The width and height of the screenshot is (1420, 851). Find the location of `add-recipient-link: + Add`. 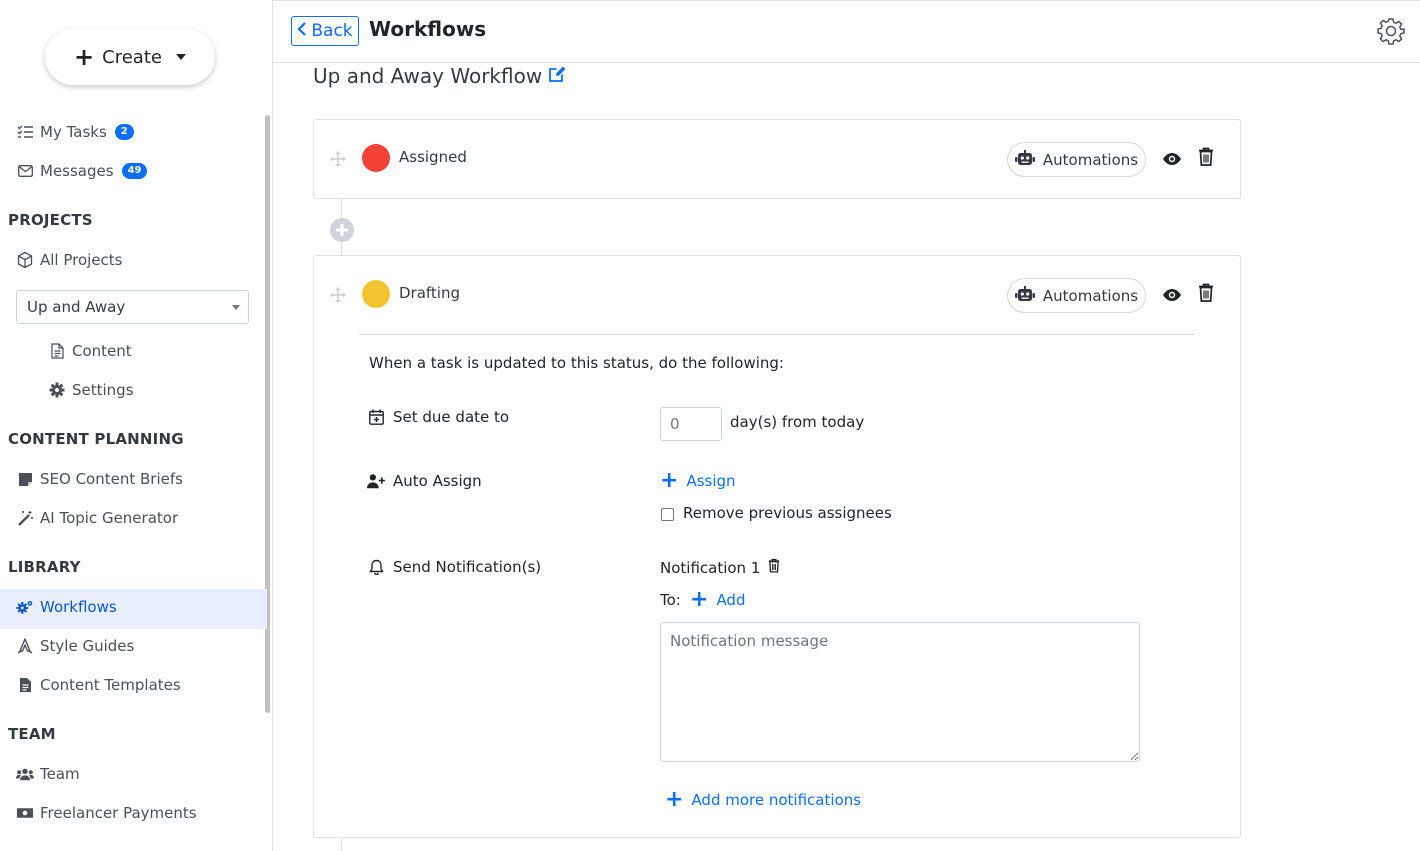

add-recipient-link: + Add is located at coordinates (717, 600).